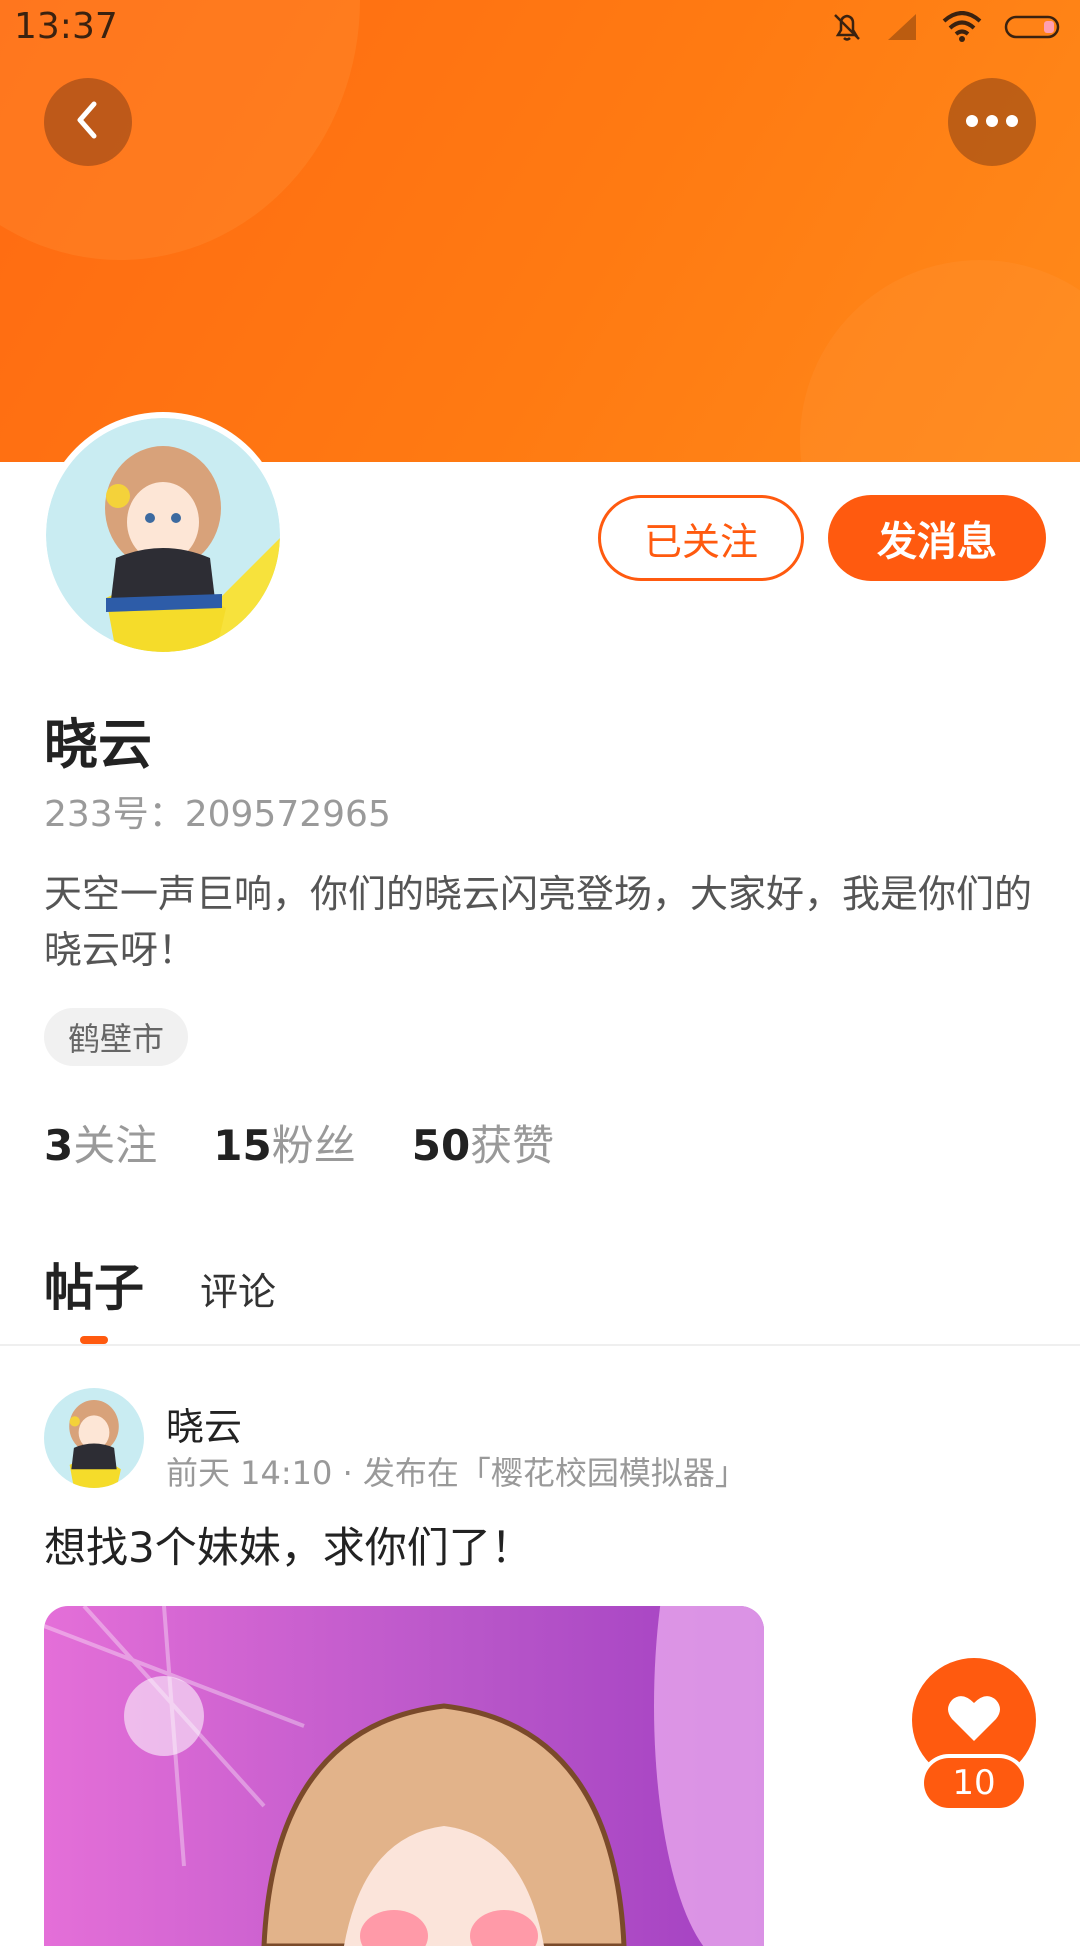 The image size is (1080, 1946). Describe the element at coordinates (538, 922) in the screenshot. I see `profile-bio: 天空一声巨响，你们的晓云闪亮登场，大家好，我是你们的晓云呀！` at that location.